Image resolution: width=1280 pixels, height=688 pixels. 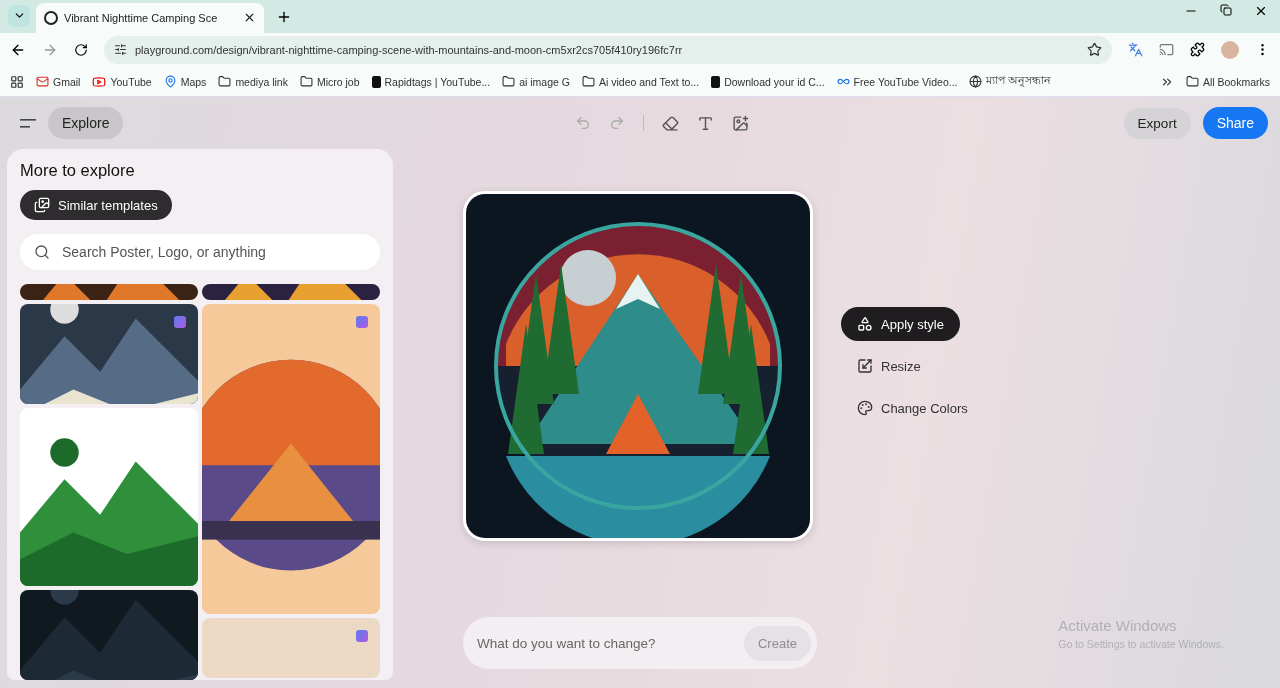 I want to click on search-icon, so click(x=42, y=252).